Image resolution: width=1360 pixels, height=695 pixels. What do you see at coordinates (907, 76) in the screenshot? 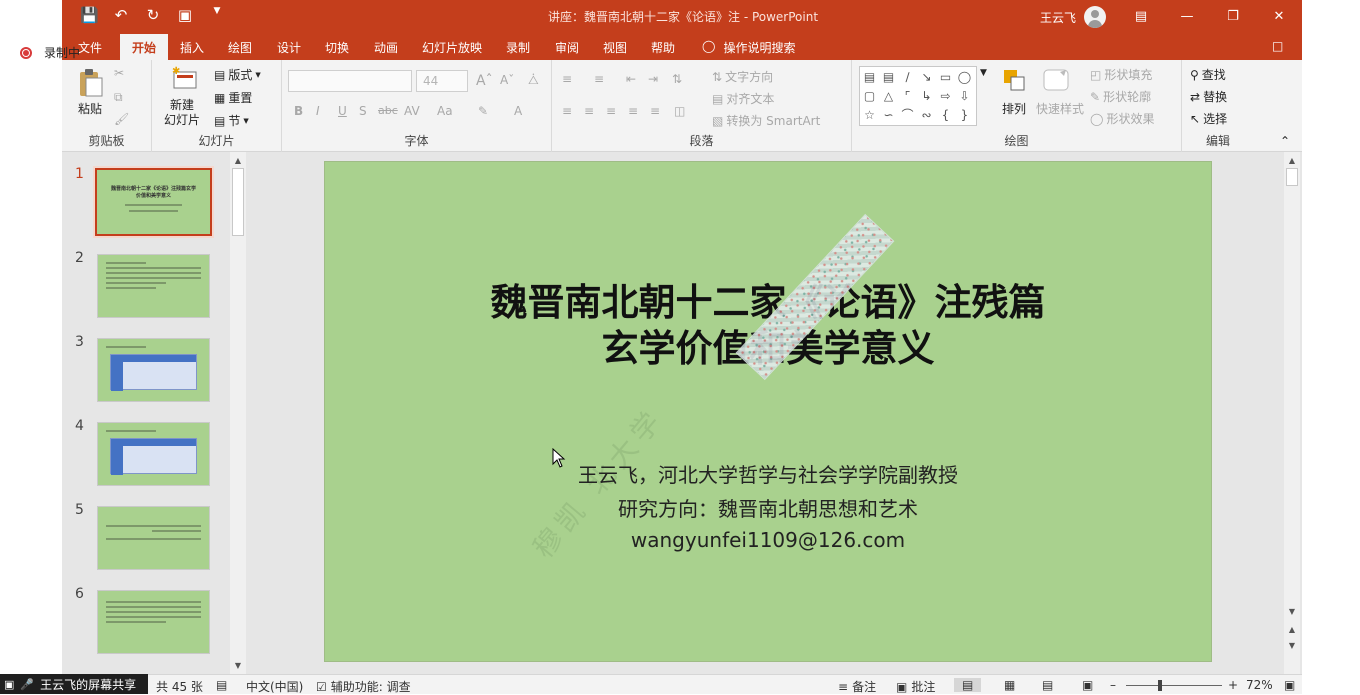
I see `line-shape-icon: ∕` at bounding box center [907, 76].